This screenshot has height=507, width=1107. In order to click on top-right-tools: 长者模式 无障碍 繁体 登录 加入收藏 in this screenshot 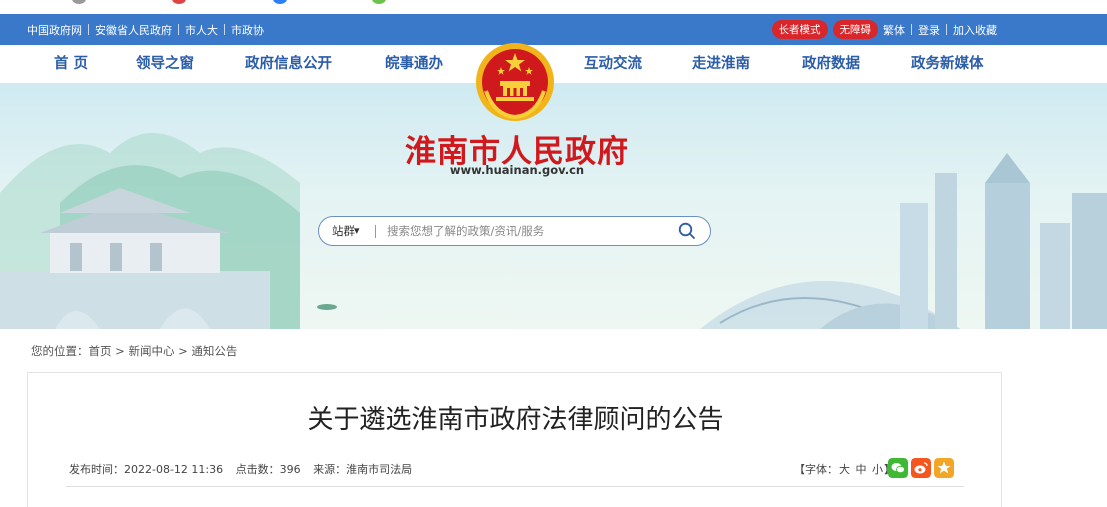, I will do `click(884, 29)`.